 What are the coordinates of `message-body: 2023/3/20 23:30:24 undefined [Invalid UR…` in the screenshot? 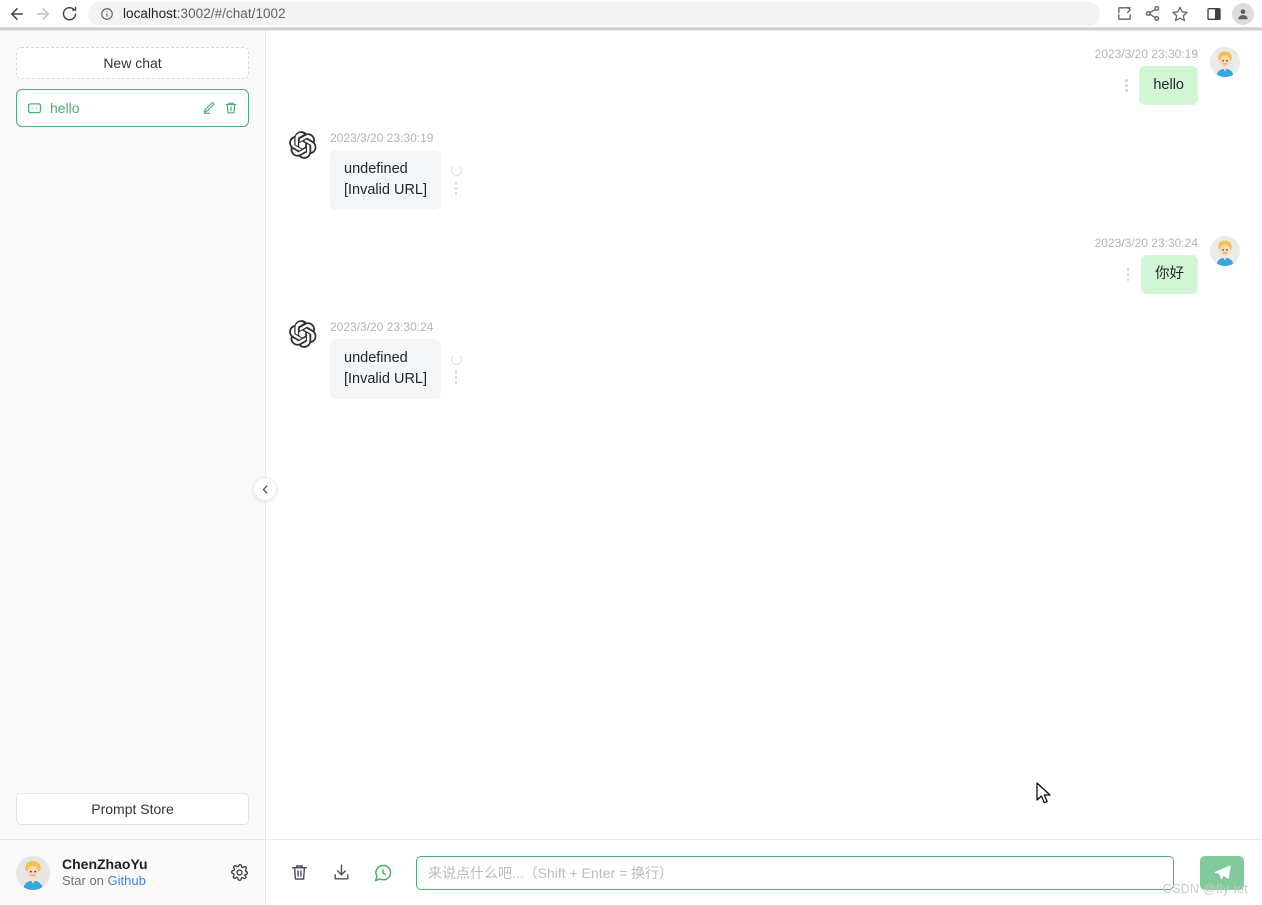 It's located at (398, 359).